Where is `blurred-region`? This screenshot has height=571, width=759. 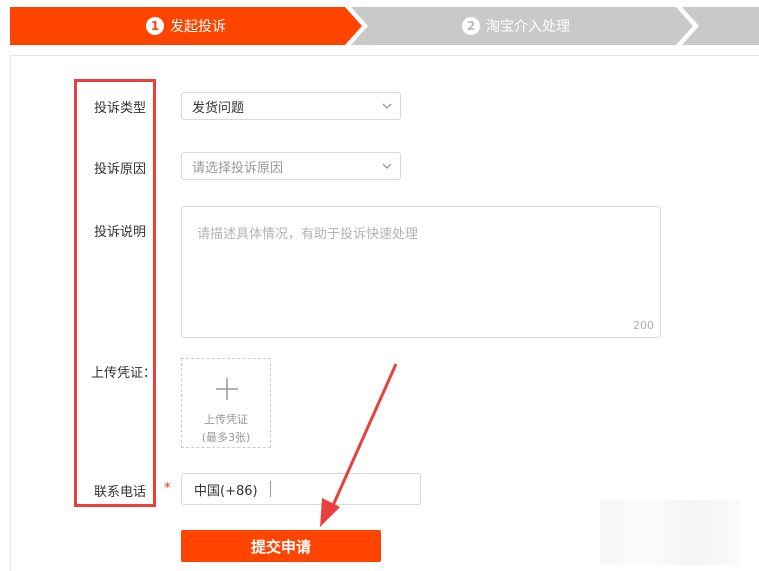
blurred-region is located at coordinates (670, 532).